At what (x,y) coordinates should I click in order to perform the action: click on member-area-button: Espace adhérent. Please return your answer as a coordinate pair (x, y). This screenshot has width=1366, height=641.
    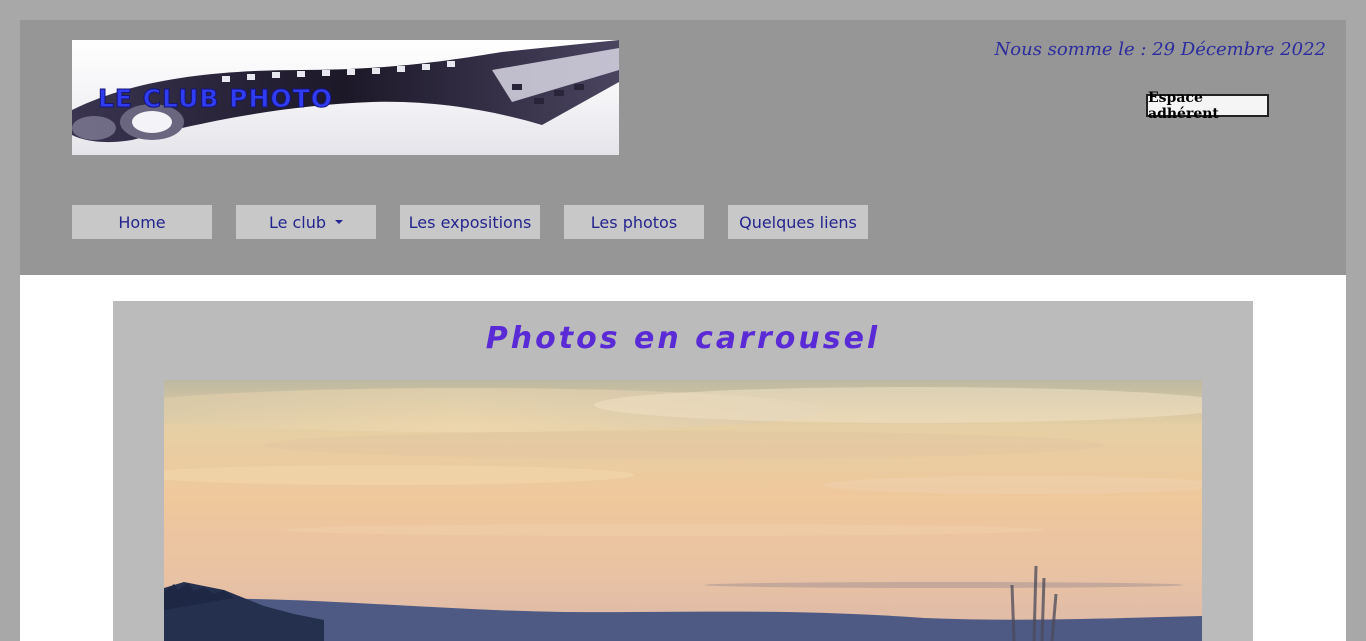
    Looking at the image, I should click on (1207, 106).